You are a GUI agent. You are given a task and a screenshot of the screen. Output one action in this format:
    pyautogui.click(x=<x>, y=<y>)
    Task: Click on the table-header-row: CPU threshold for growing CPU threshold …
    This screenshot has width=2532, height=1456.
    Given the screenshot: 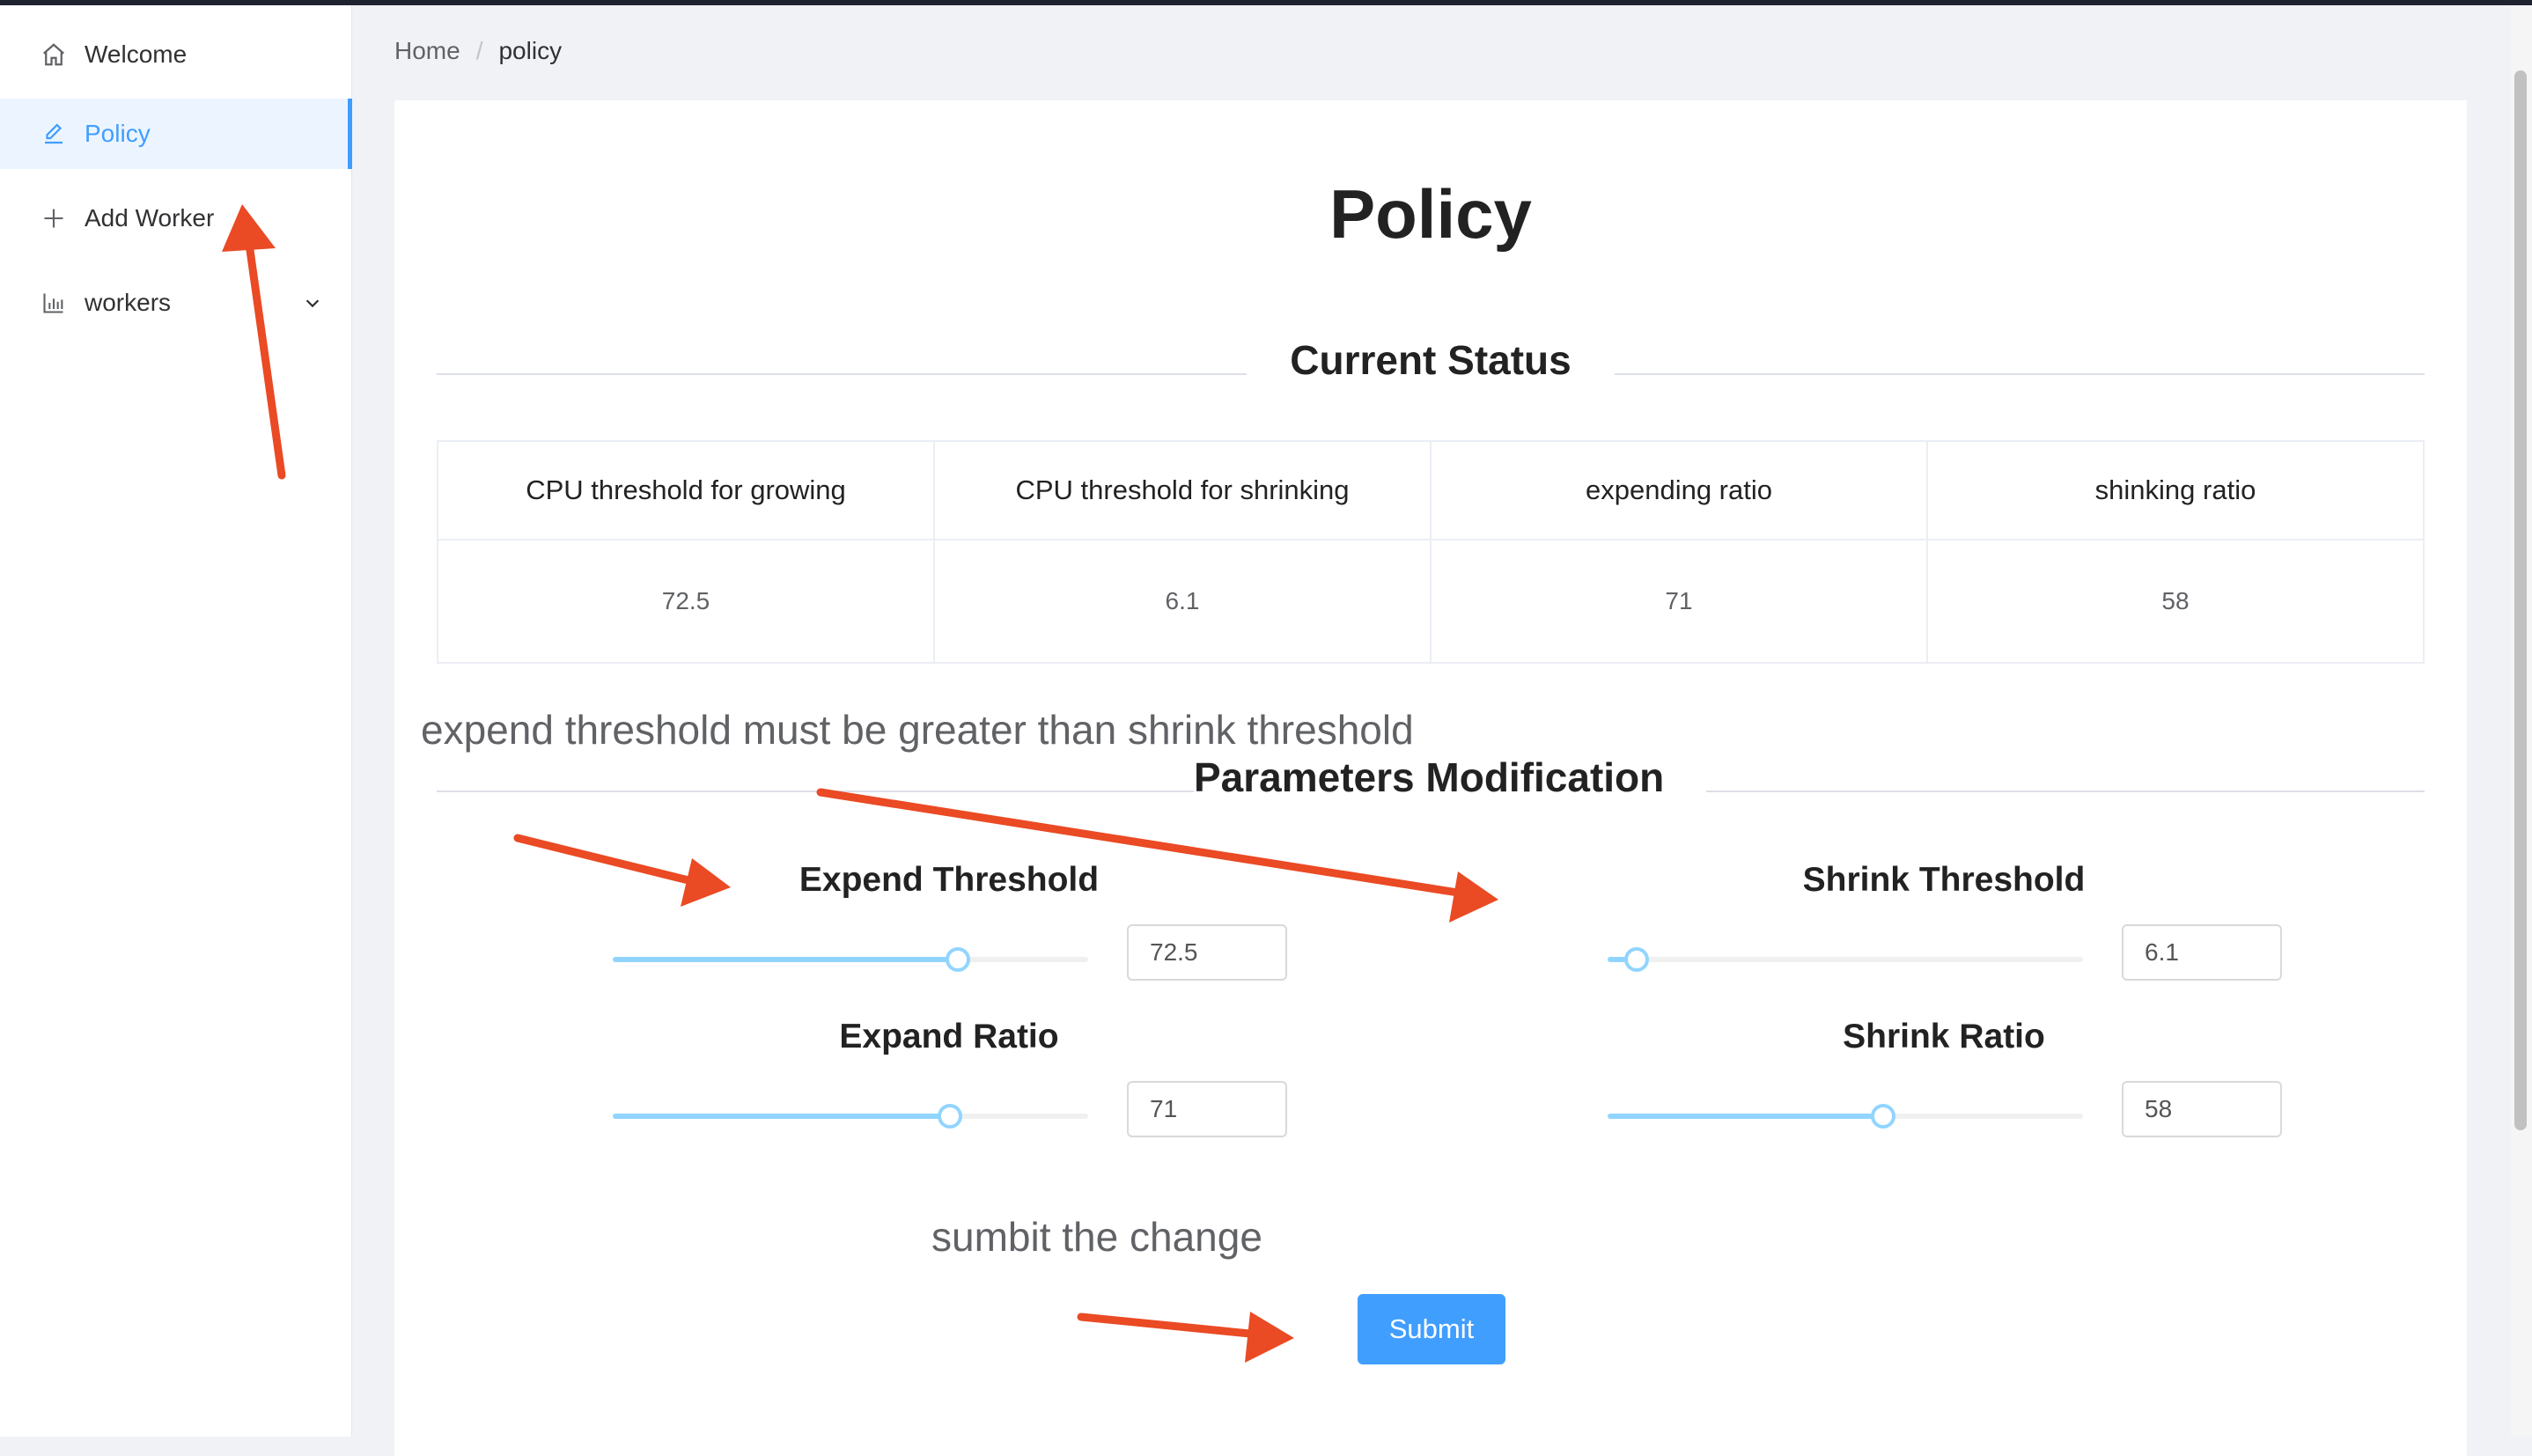 What is the action you would take?
    pyautogui.click(x=1431, y=490)
    